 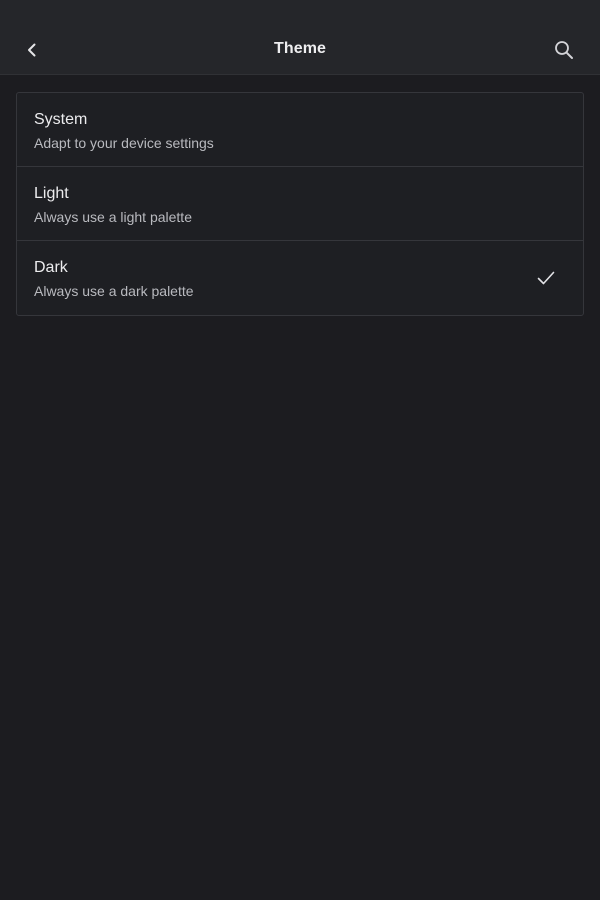 I want to click on theme-option-light: Light Always use a light palette, so click(x=300, y=204).